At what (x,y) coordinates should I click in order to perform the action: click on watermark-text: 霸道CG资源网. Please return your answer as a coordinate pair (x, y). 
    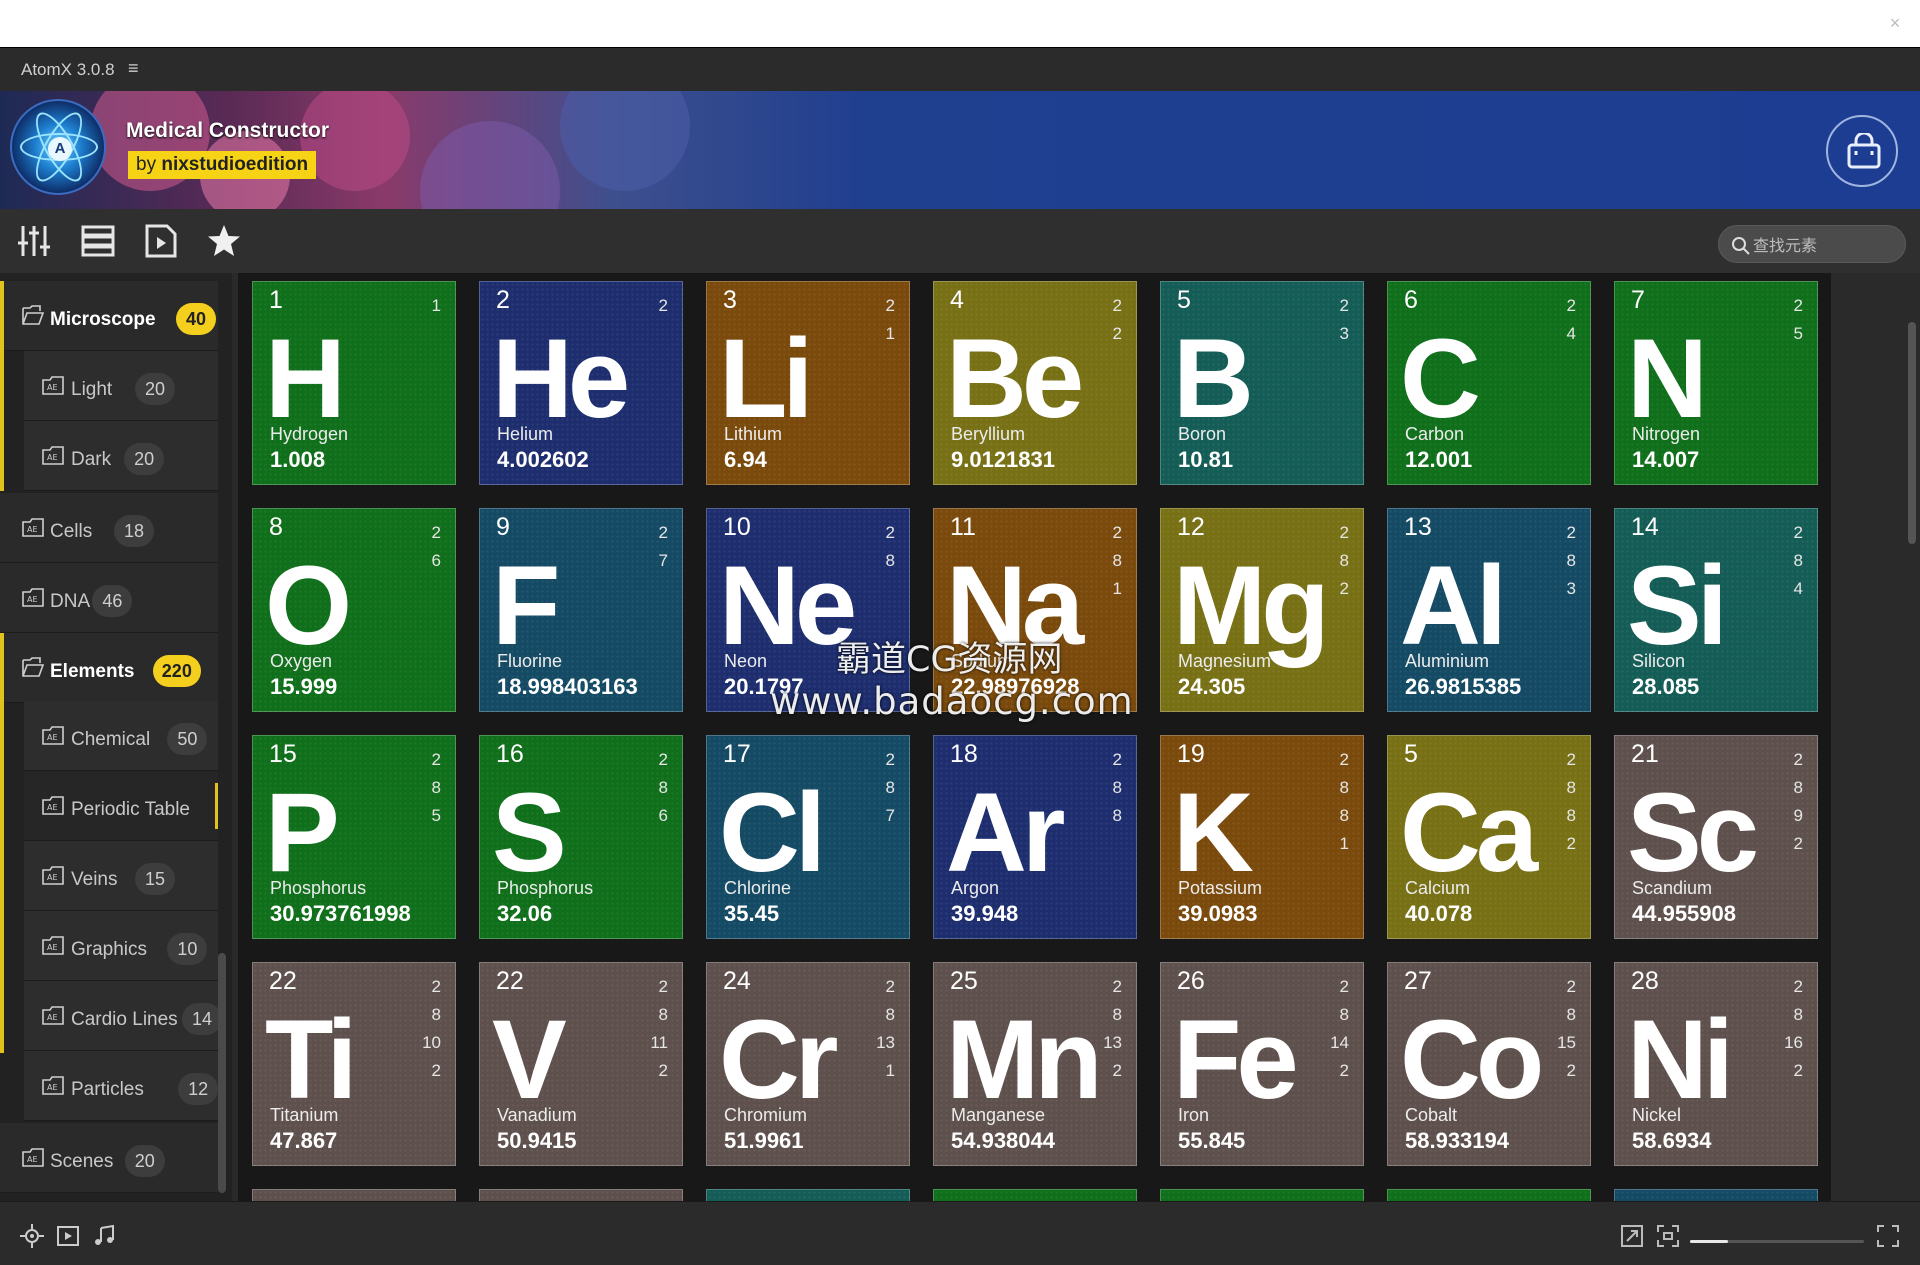
    Looking at the image, I should click on (949, 660).